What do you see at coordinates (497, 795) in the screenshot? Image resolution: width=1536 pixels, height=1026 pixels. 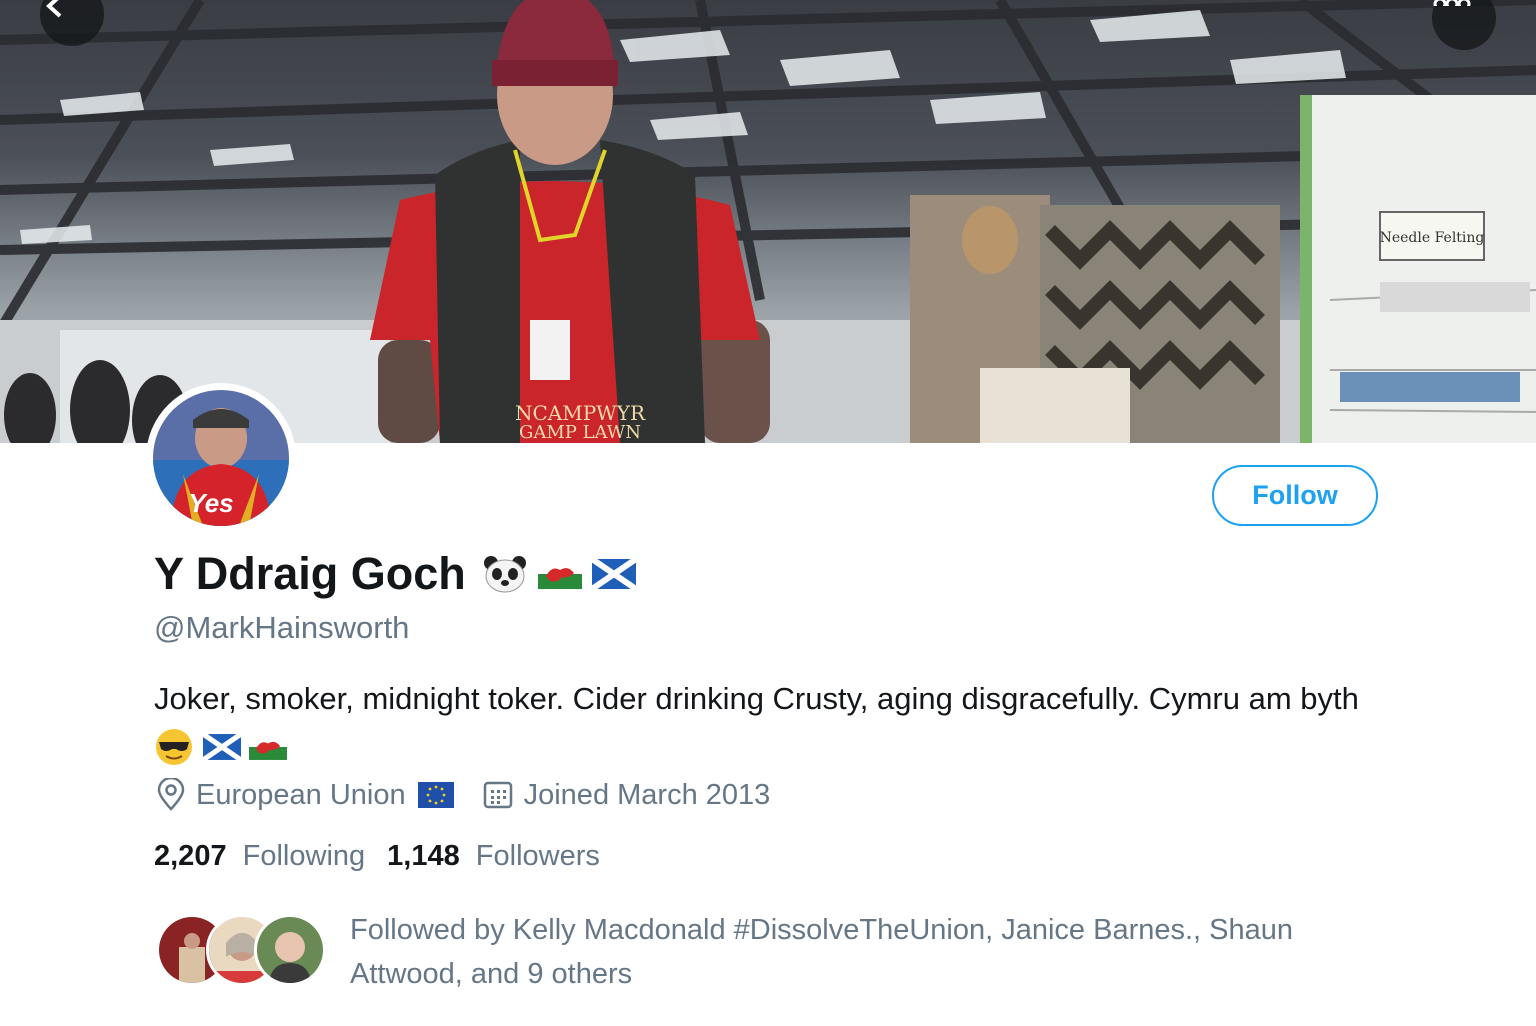 I see `calendar-icon` at bounding box center [497, 795].